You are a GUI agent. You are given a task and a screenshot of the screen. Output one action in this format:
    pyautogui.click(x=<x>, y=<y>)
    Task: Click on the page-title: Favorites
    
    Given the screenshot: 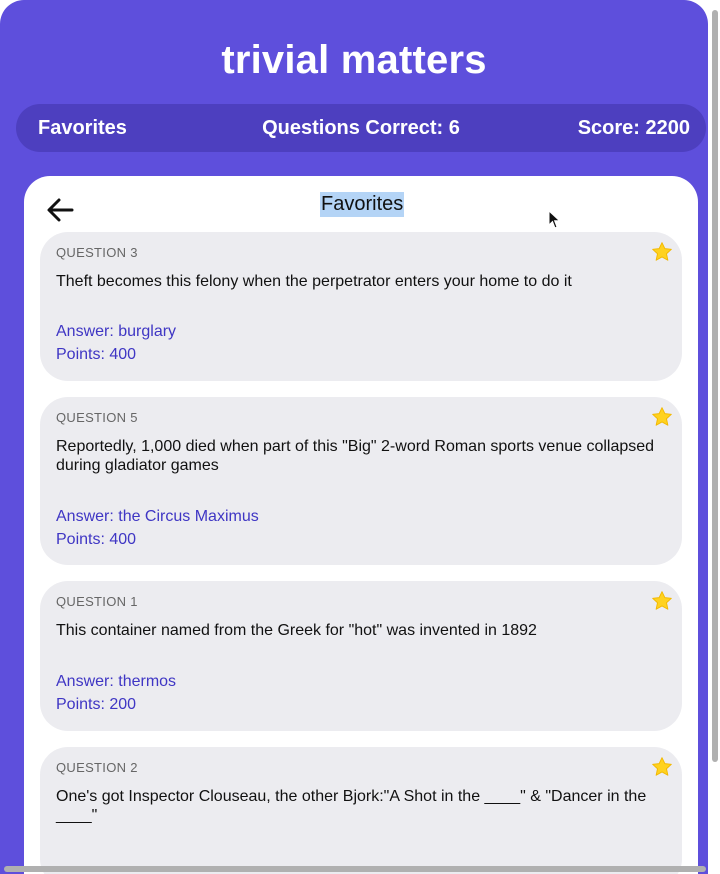 What is the action you would take?
    pyautogui.click(x=362, y=204)
    